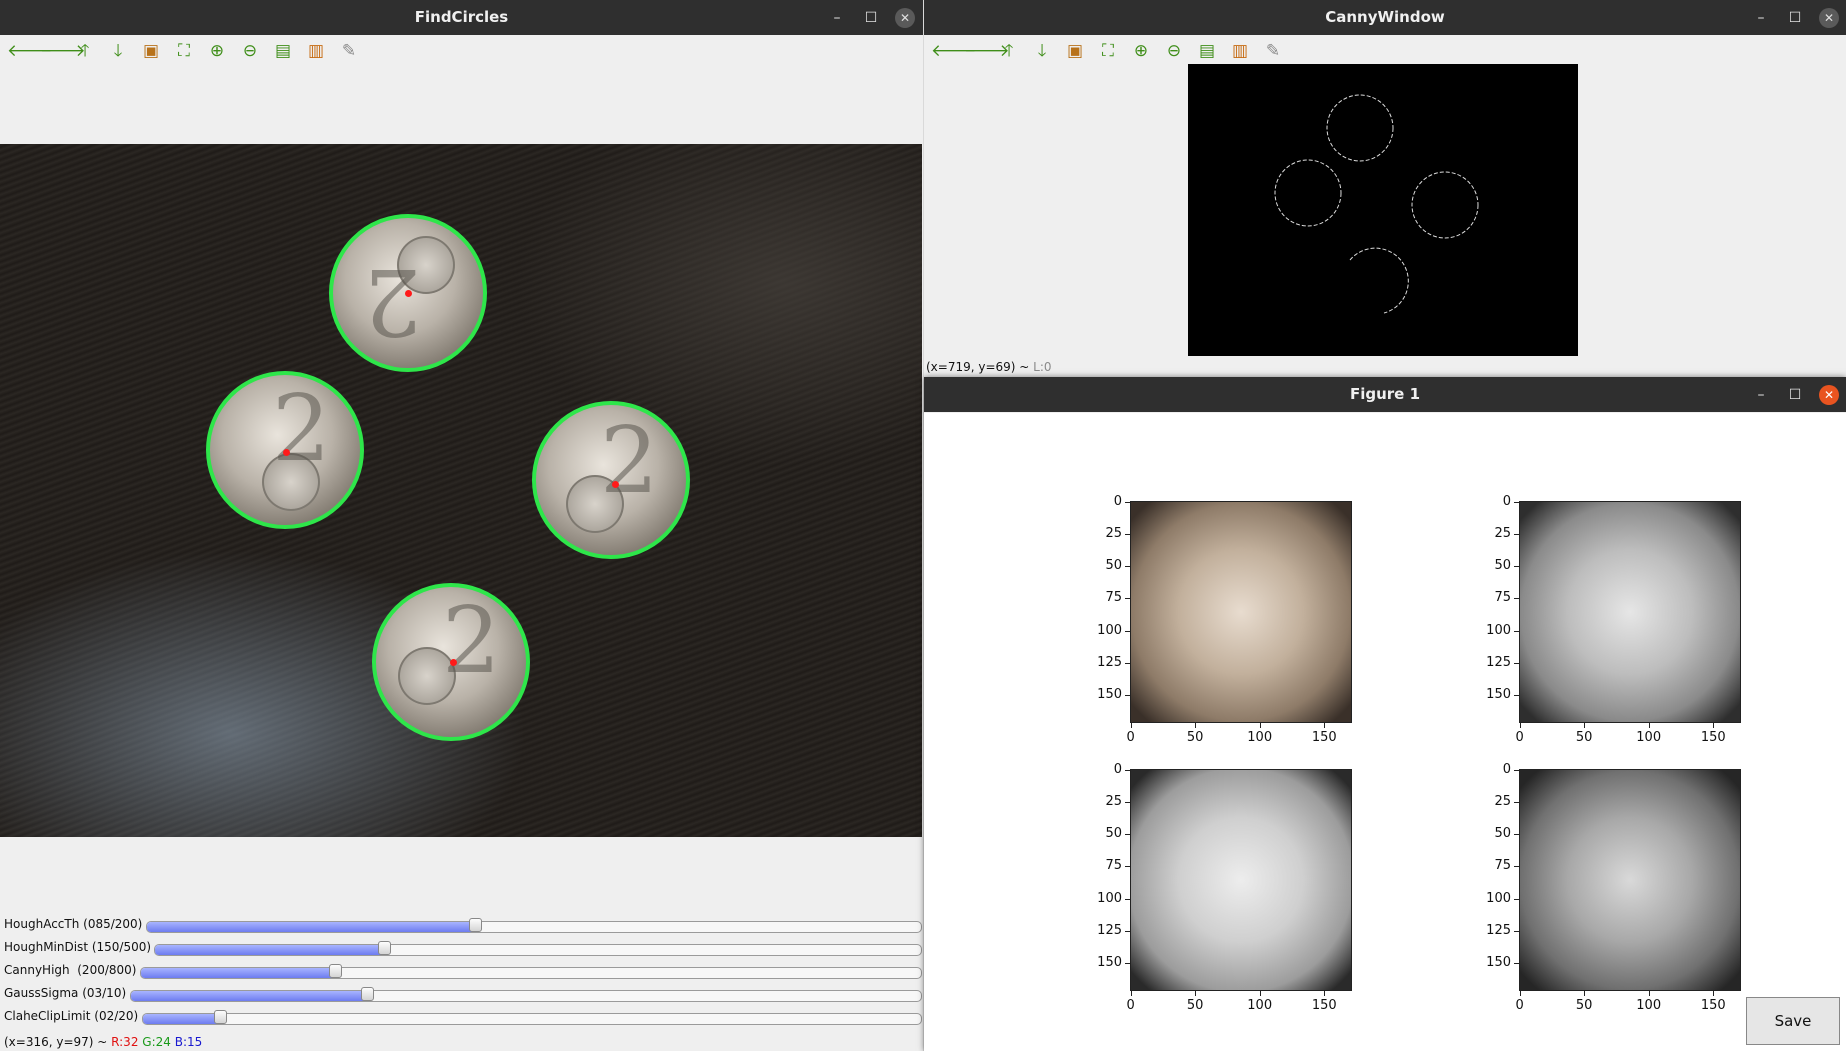 The width and height of the screenshot is (1846, 1051). I want to click on status-blue: B:15, so click(188, 1042).